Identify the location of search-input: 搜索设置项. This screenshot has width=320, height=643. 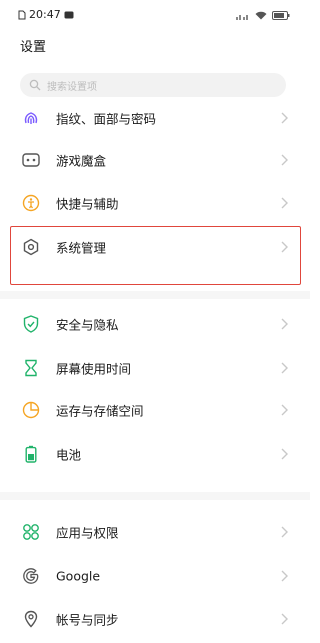
(153, 85).